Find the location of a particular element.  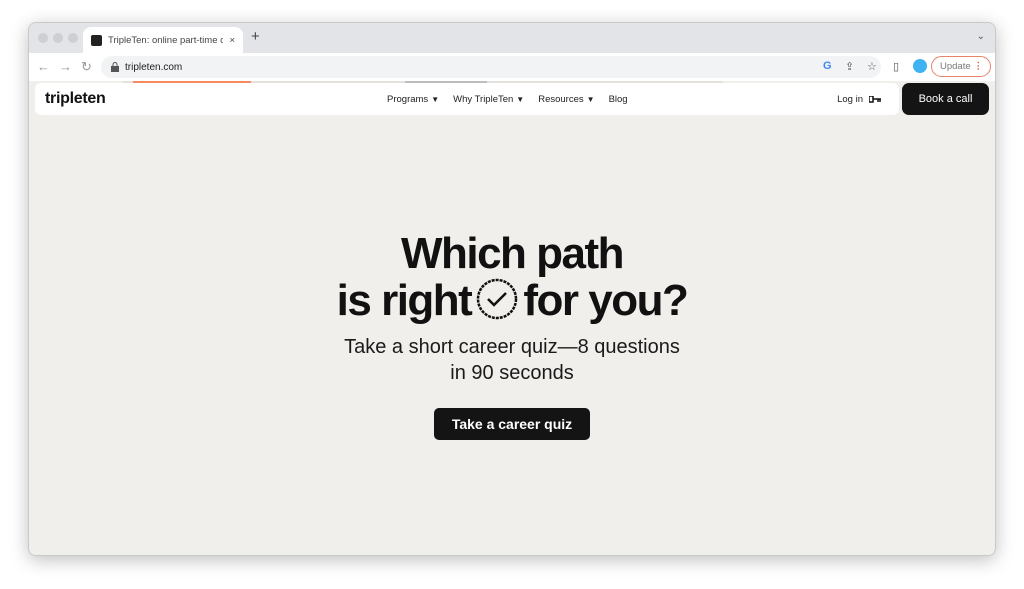

nav-label: Why TripleTen is located at coordinates (483, 99).